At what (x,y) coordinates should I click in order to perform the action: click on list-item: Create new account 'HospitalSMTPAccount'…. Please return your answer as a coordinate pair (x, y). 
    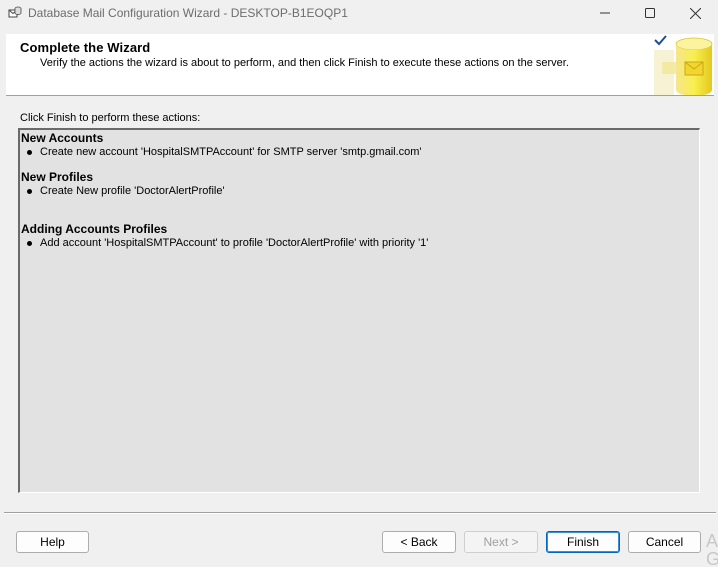
    Looking at the image, I should click on (221, 152).